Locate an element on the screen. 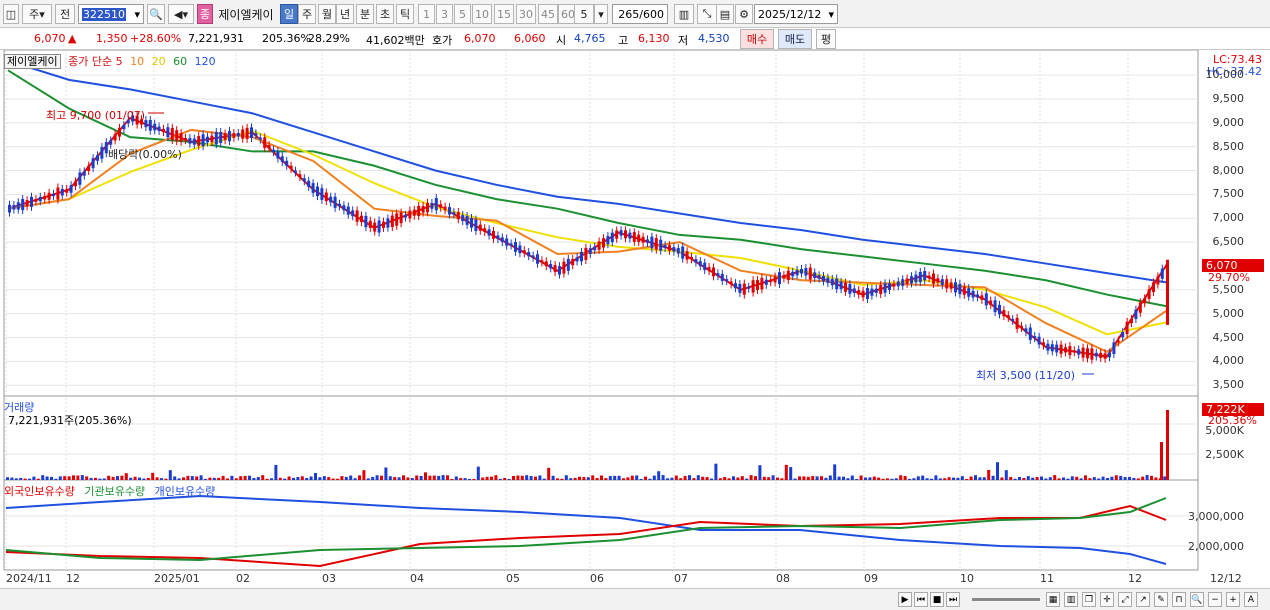 This screenshot has height=610, width=1270. play-icon: ▶ is located at coordinates (905, 599).